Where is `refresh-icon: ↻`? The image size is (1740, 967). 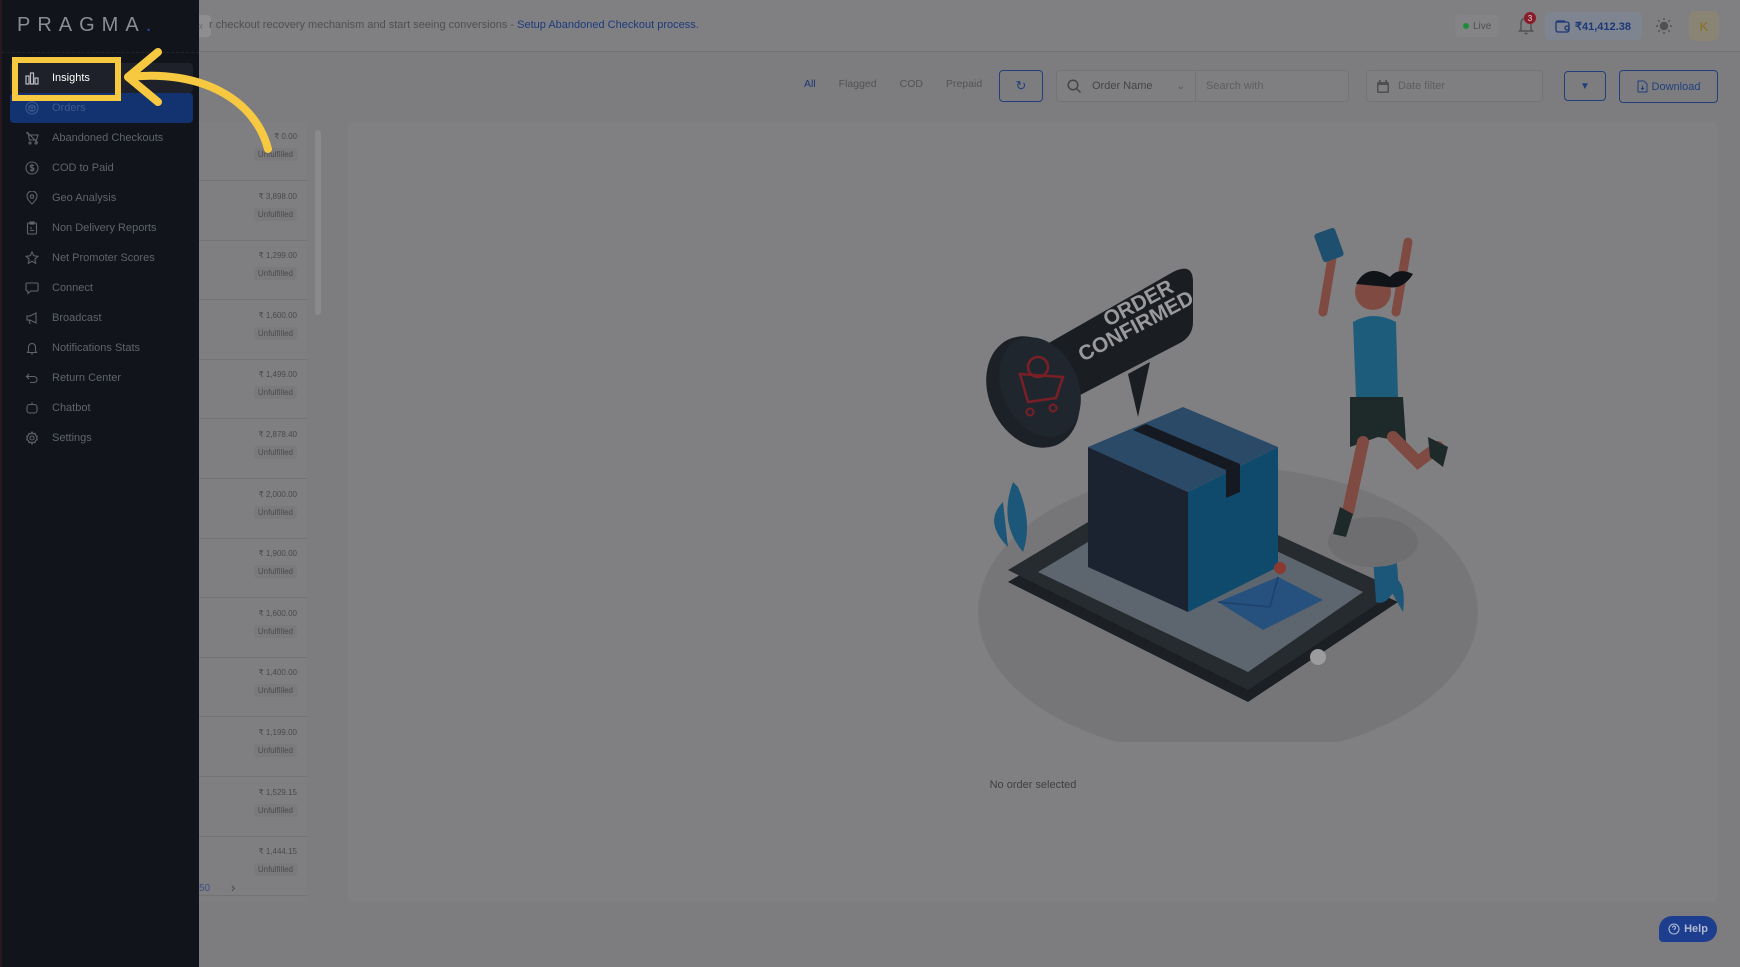
refresh-icon: ↻ is located at coordinates (1021, 85).